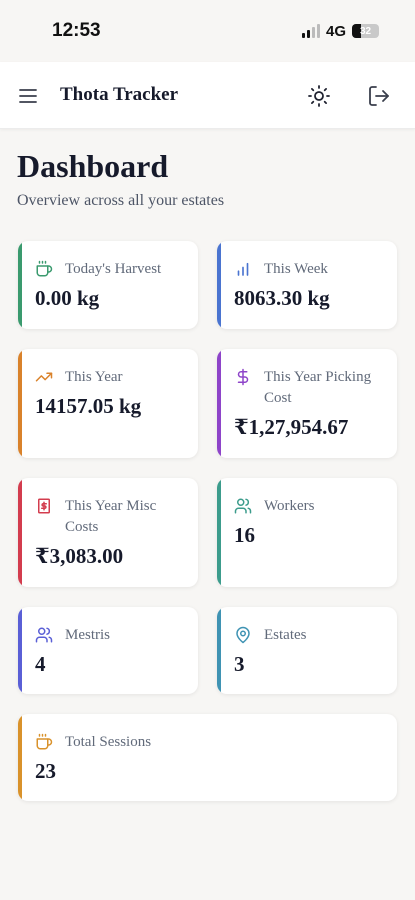 The image size is (415, 900). I want to click on card-label: Total Sessions, so click(108, 742).